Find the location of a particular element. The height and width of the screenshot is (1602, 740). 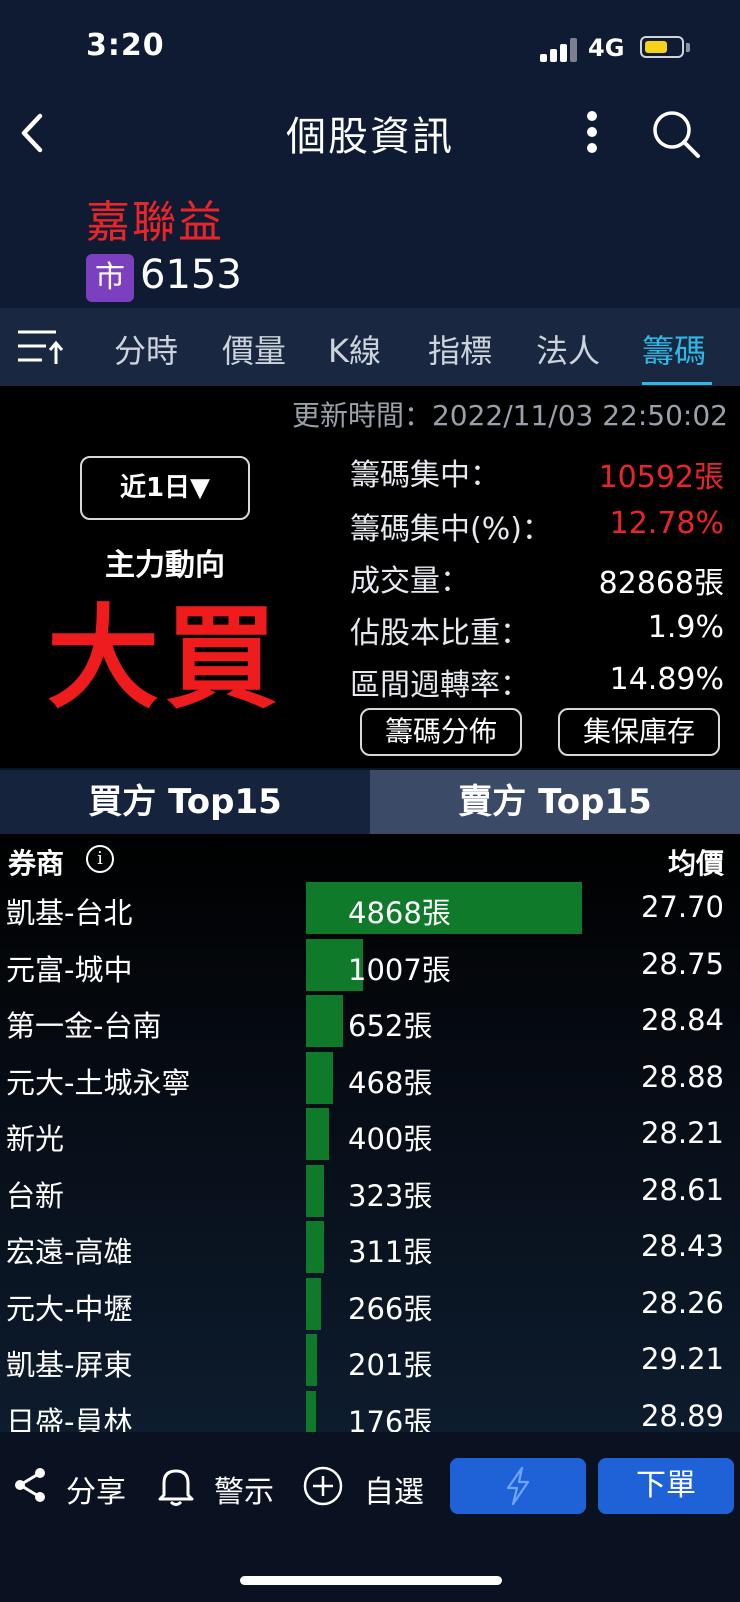

broker-volume: 468張 is located at coordinates (390, 1083).